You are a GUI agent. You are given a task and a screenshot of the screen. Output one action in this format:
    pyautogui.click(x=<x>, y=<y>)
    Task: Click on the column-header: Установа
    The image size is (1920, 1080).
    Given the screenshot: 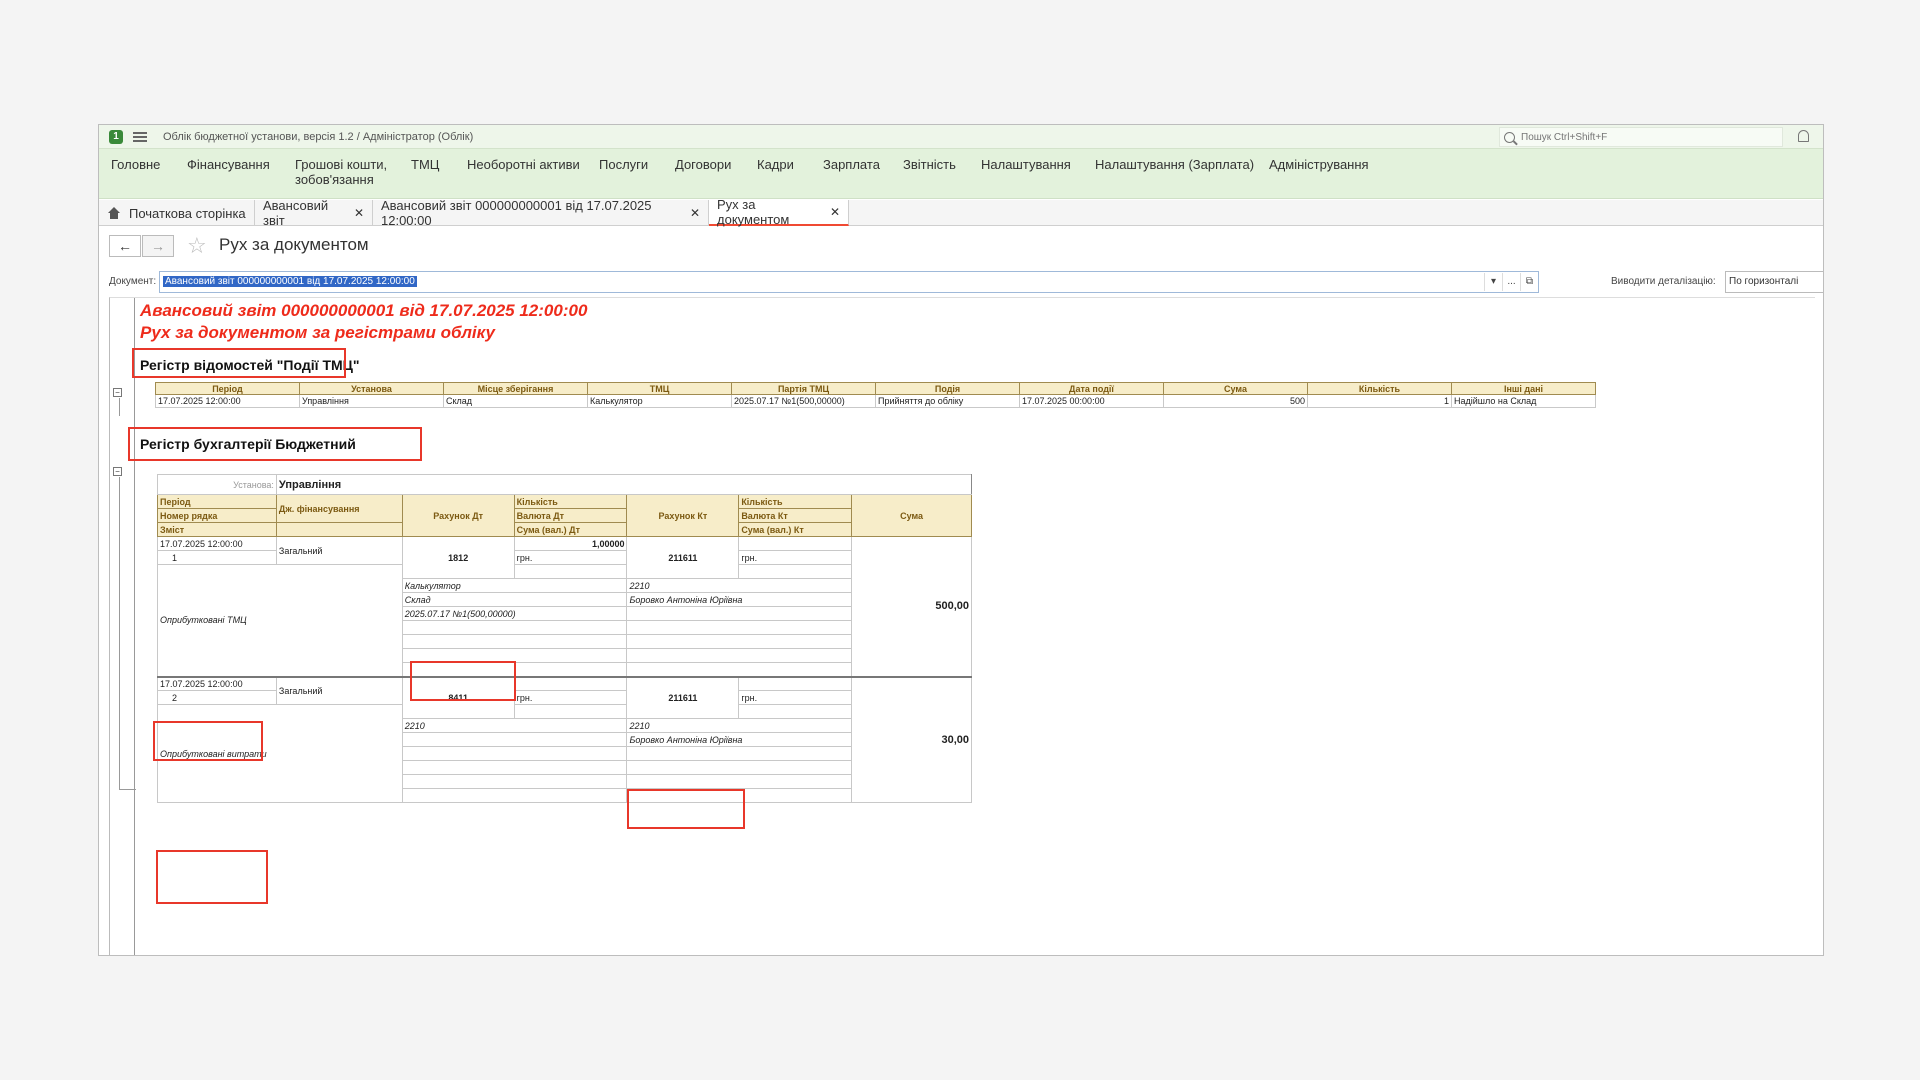 What is the action you would take?
    pyautogui.click(x=371, y=388)
    